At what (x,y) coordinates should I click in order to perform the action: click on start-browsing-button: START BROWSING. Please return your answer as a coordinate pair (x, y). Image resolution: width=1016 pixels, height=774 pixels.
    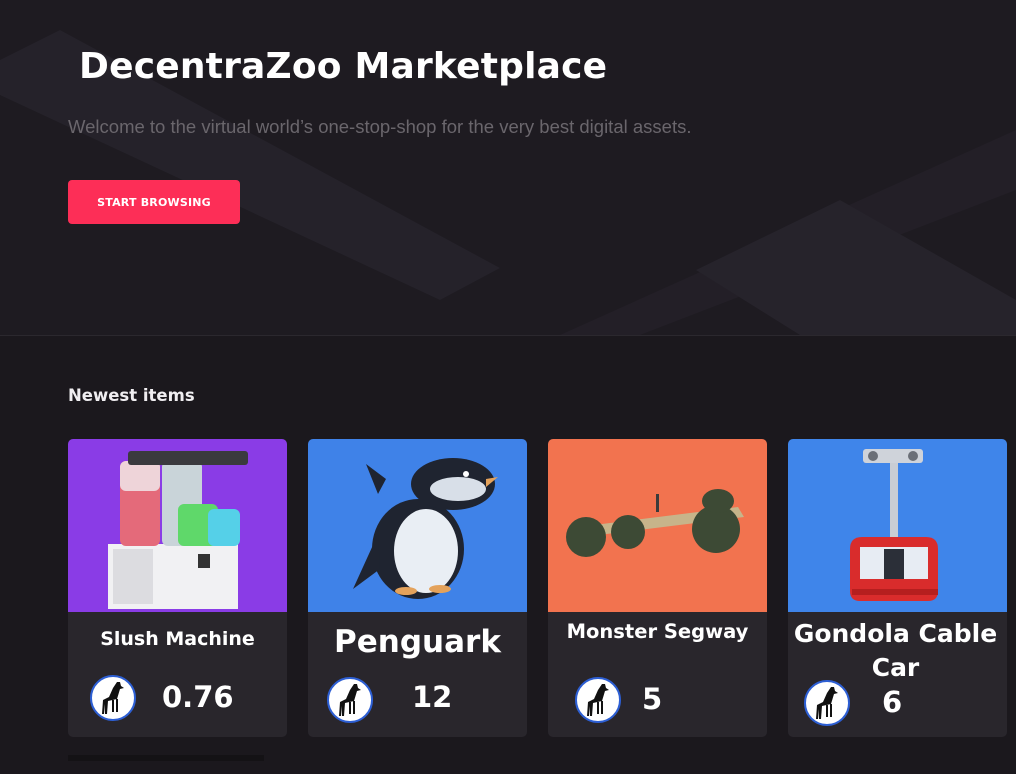
    Looking at the image, I should click on (154, 202).